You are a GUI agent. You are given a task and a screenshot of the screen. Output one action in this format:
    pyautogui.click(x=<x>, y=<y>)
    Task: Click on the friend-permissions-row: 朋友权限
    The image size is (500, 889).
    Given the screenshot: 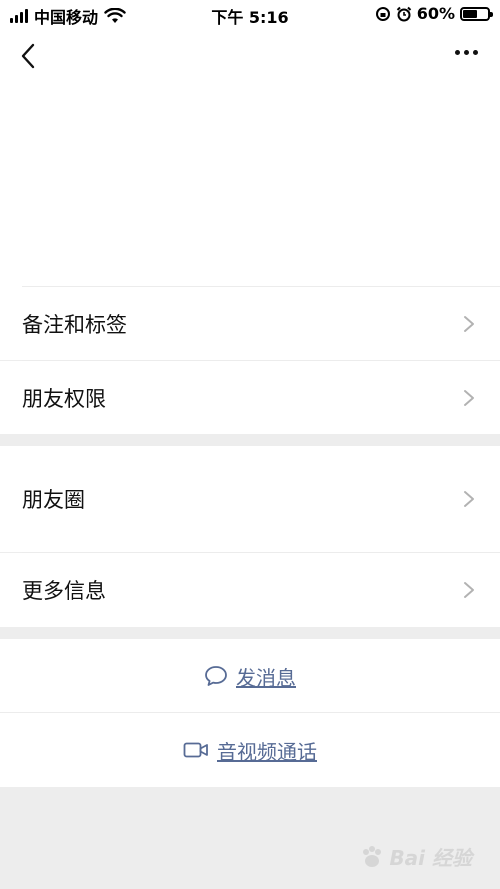 What is the action you would take?
    pyautogui.click(x=250, y=397)
    